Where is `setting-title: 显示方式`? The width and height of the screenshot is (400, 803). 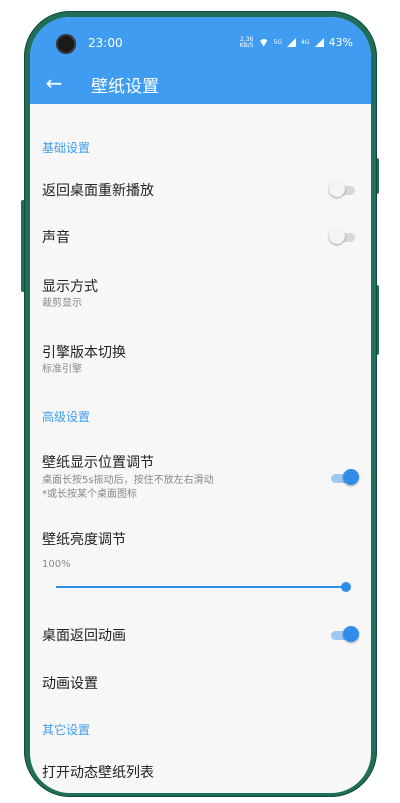 setting-title: 显示方式 is located at coordinates (70, 287).